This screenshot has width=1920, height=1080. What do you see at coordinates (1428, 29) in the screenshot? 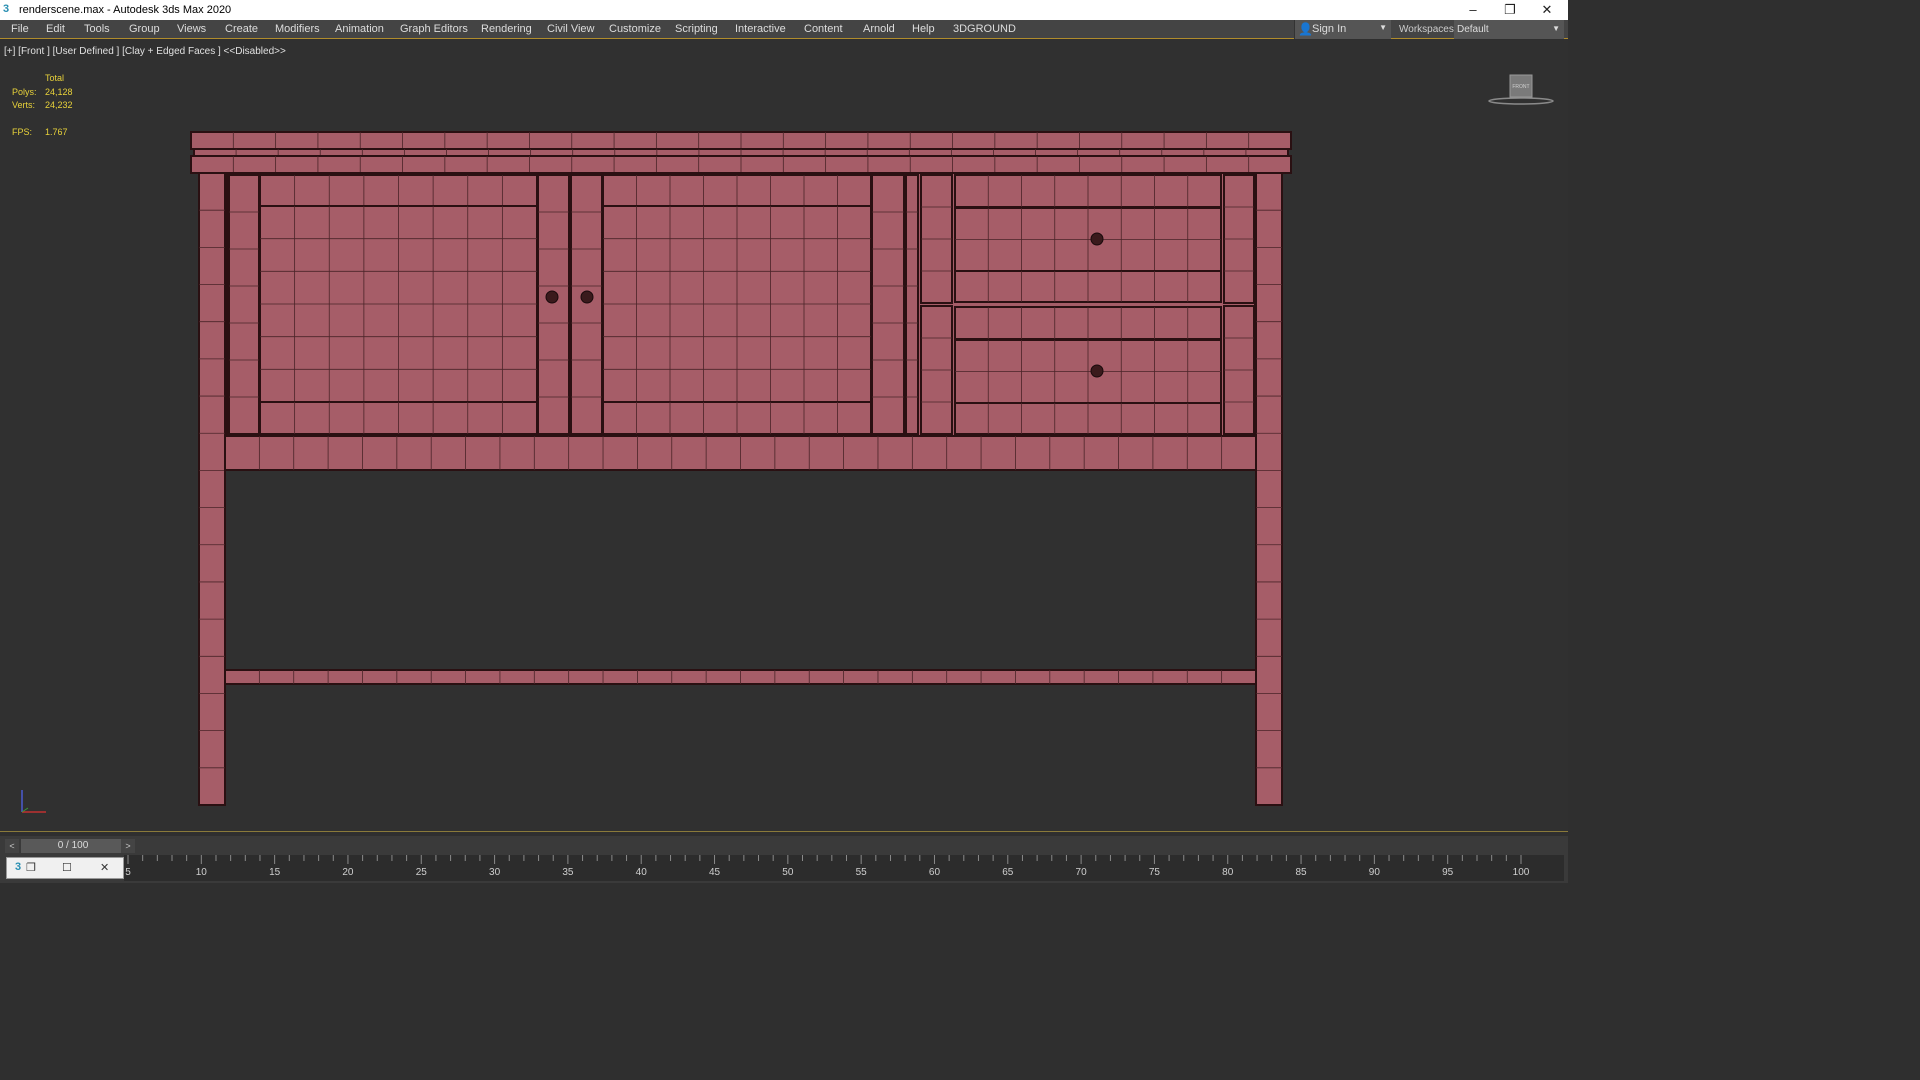
I see `workspaces-label: Workspaces:` at bounding box center [1428, 29].